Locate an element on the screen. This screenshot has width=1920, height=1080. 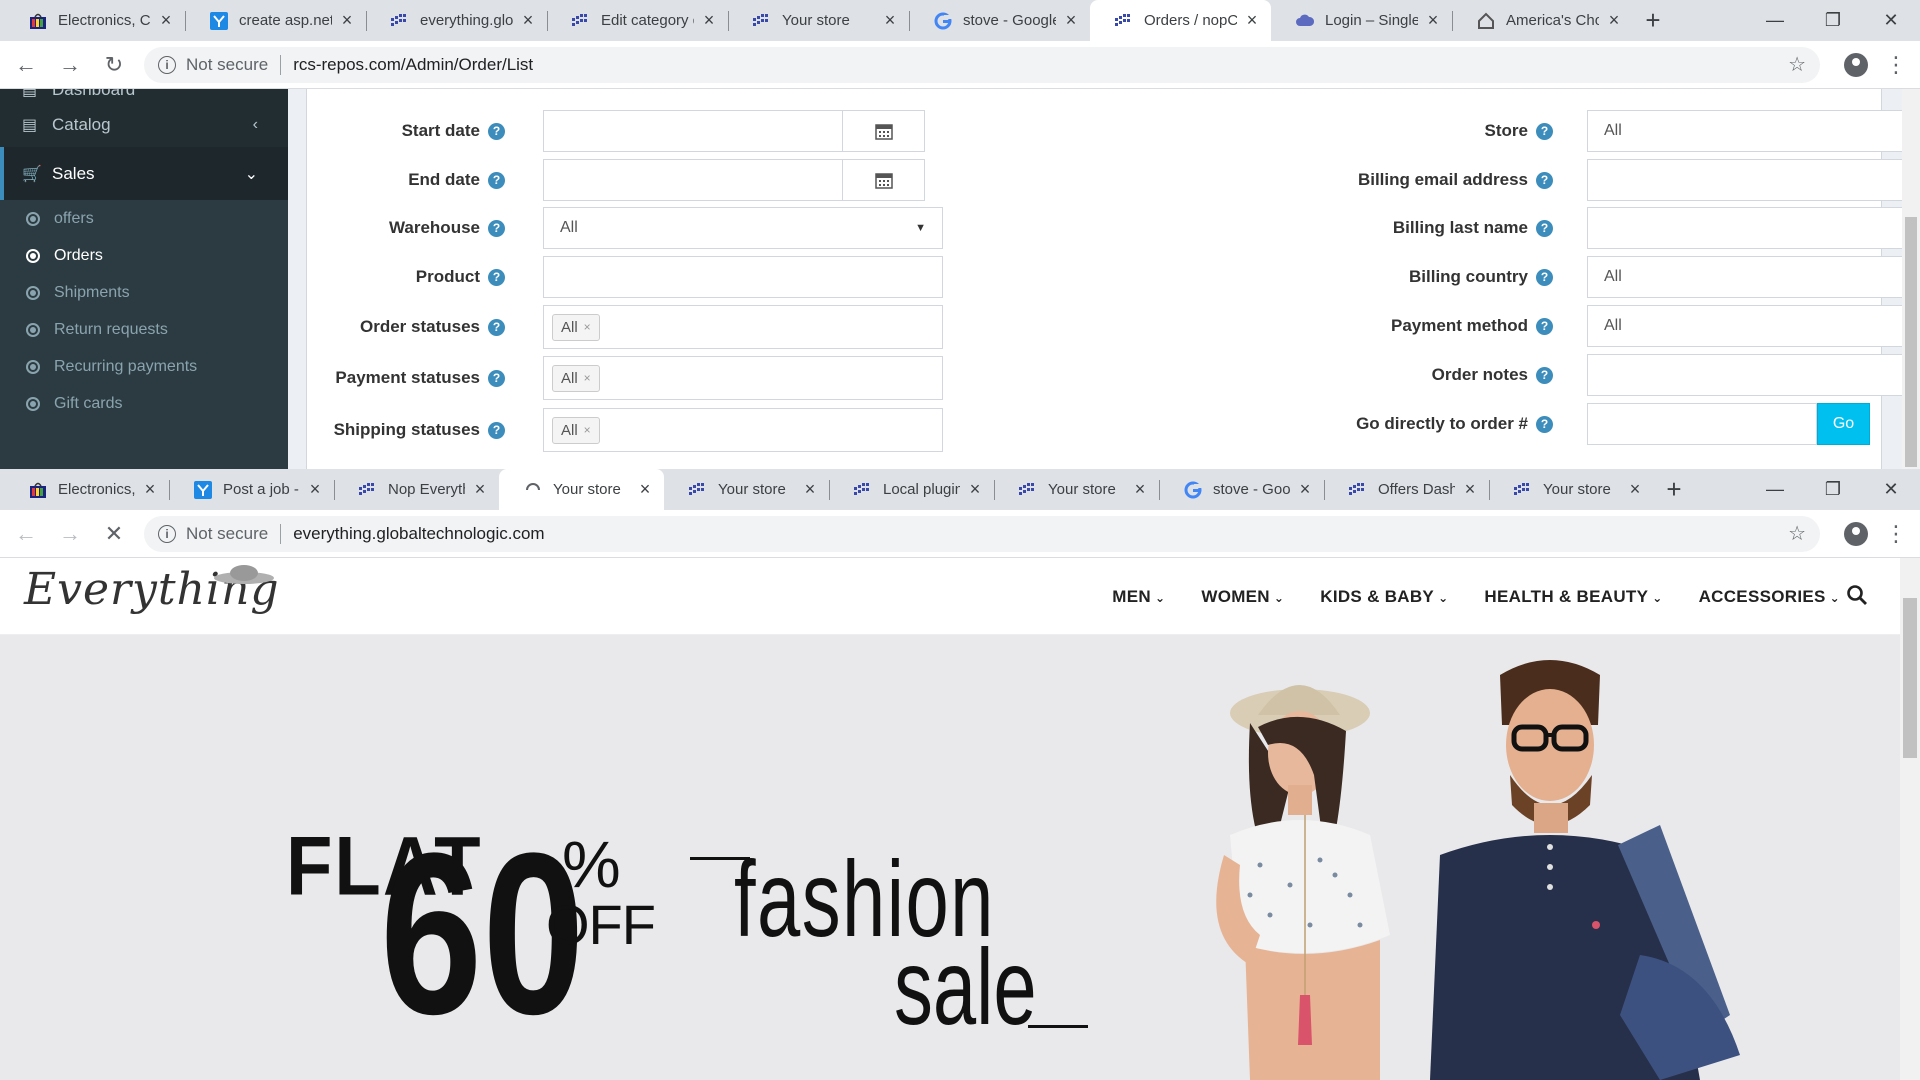
tab: Local plugin × is located at coordinates (911, 489).